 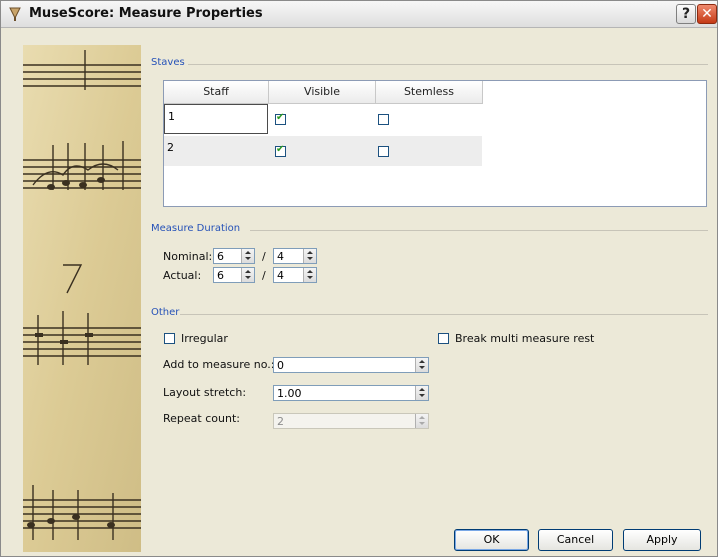 I want to click on break-multi-measure-rest-label: Break multi measure rest, so click(x=524, y=338).